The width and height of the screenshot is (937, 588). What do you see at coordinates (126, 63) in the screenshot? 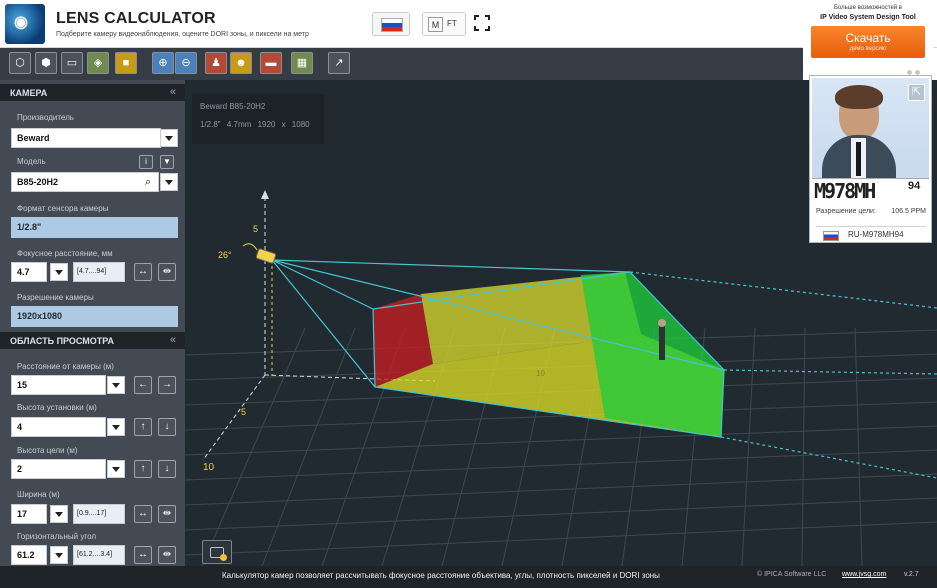
I see `vehicle-button: ■` at bounding box center [126, 63].